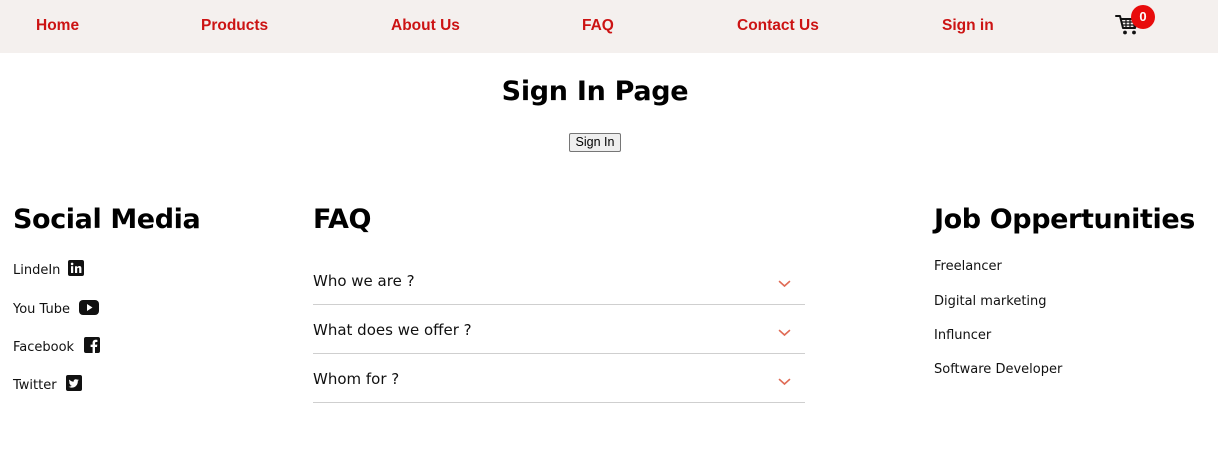 This screenshot has height=452, width=1218. I want to click on nav-products-link: Products, so click(234, 26).